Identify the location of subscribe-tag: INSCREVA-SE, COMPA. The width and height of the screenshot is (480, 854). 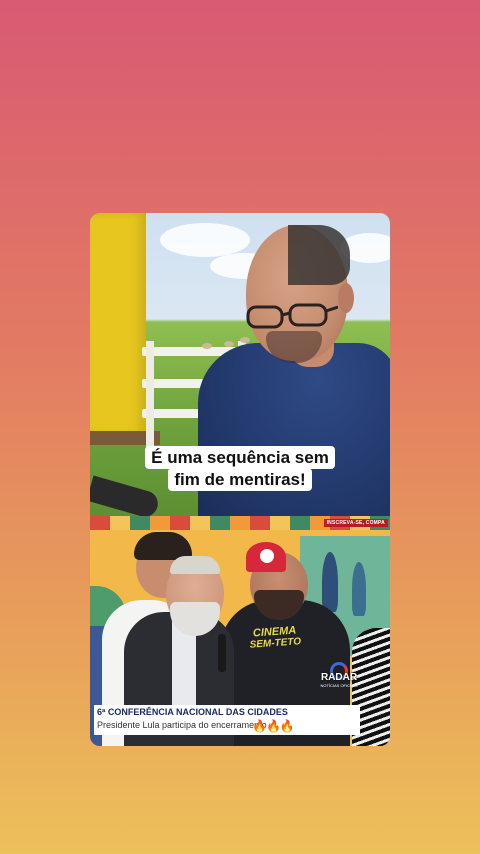
(355, 523).